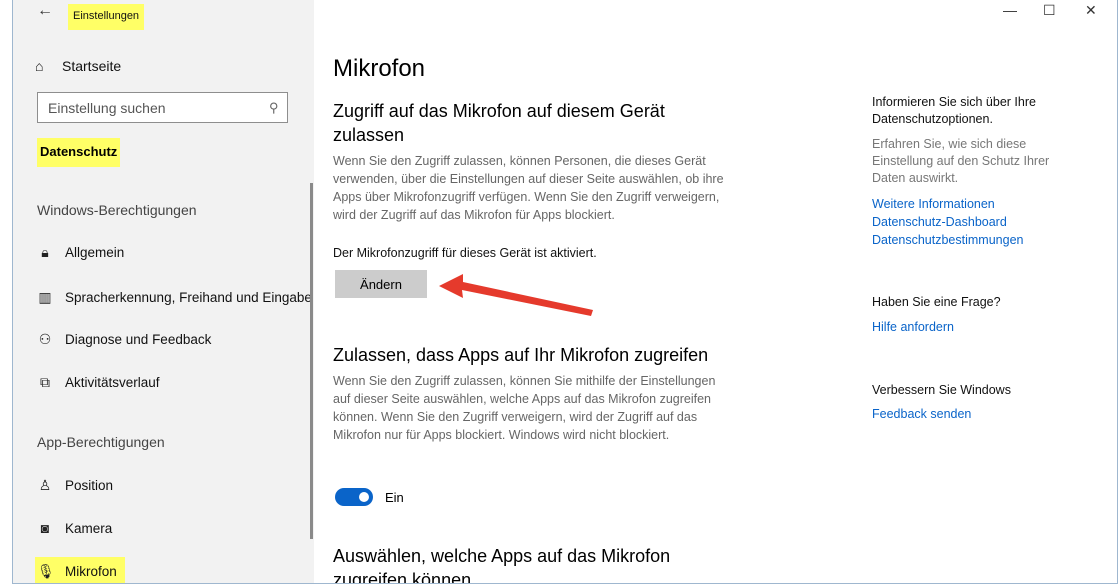 The width and height of the screenshot is (1119, 585). Describe the element at coordinates (379, 68) in the screenshot. I see `page-title: Mikrofon` at that location.